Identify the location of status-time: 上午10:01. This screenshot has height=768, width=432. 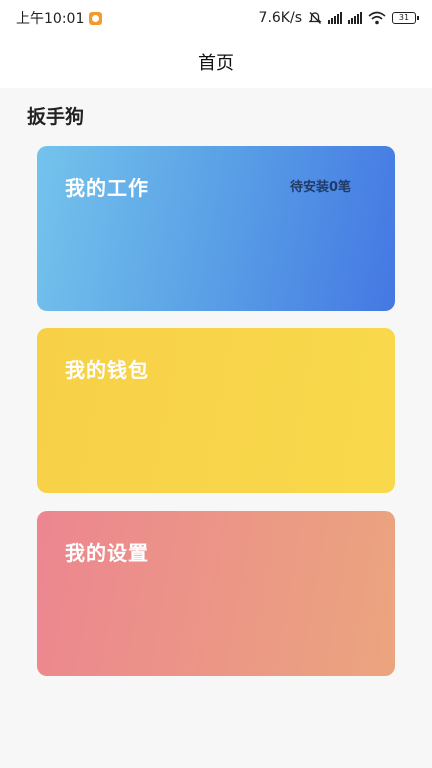
(50, 19).